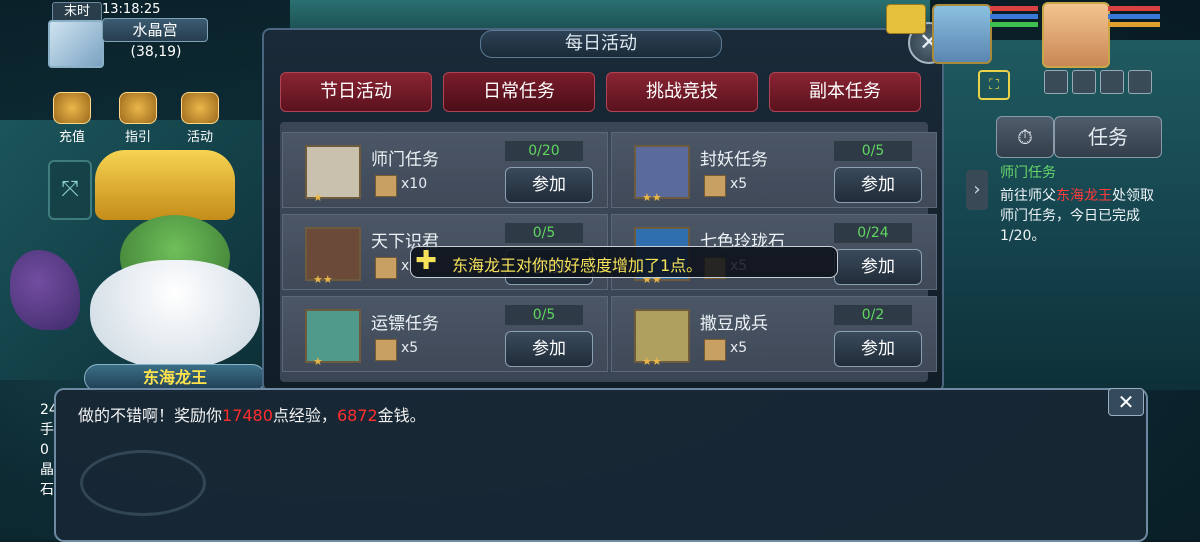 The width and height of the screenshot is (1200, 542). What do you see at coordinates (682, 92) in the screenshot?
I see `tab-challenge: 挑战竞技` at bounding box center [682, 92].